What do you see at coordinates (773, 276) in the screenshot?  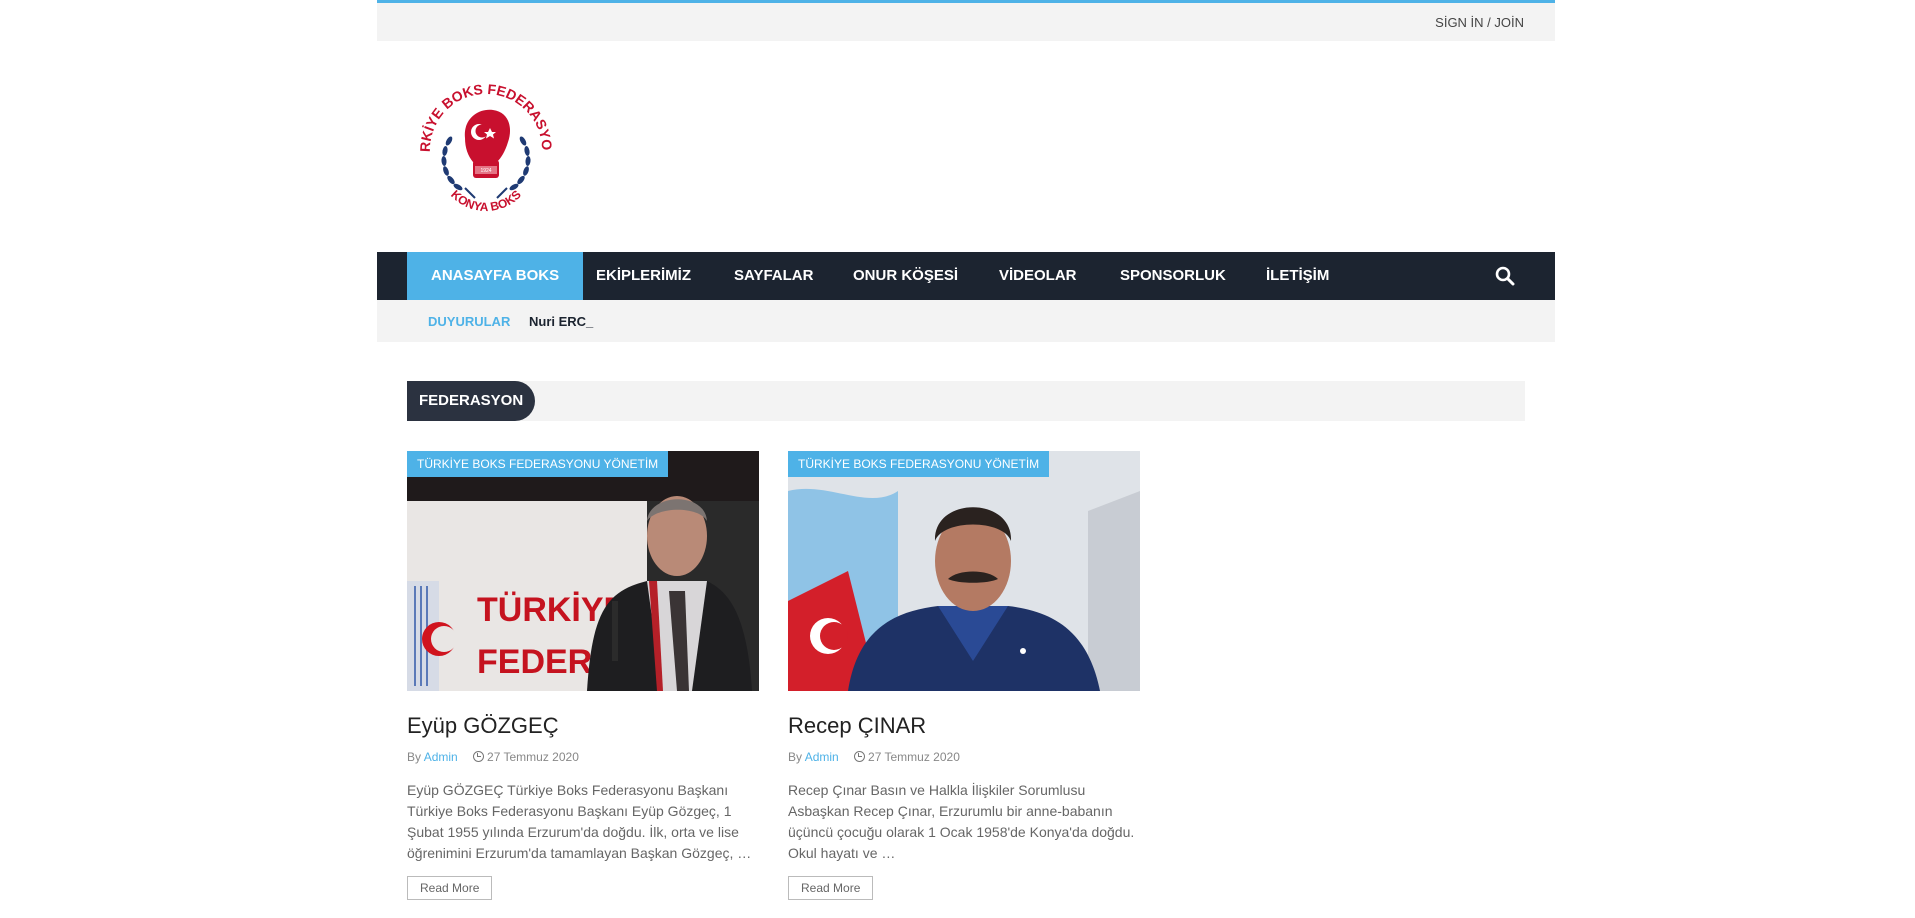 I see `nav-item-sayfalar: SAYFALAR` at bounding box center [773, 276].